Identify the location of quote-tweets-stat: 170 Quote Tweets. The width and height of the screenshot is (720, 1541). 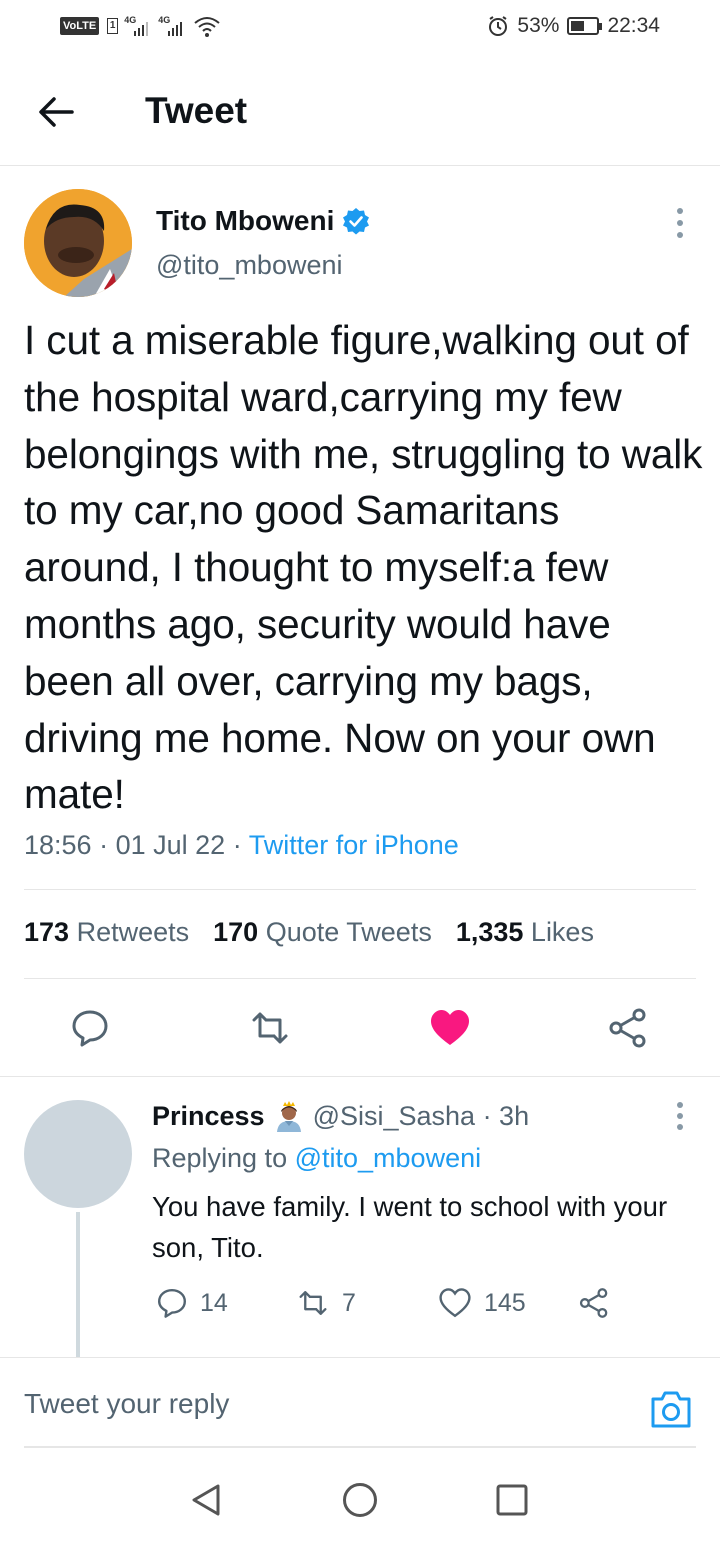
(322, 932).